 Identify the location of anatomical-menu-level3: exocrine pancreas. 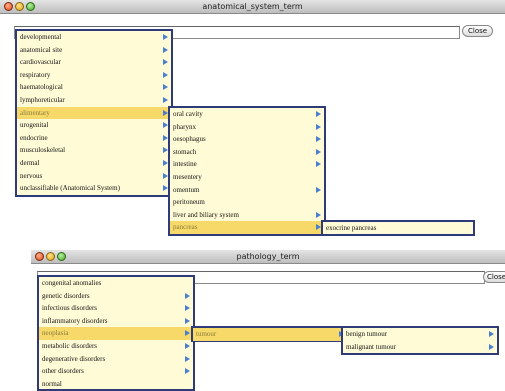
(398, 228).